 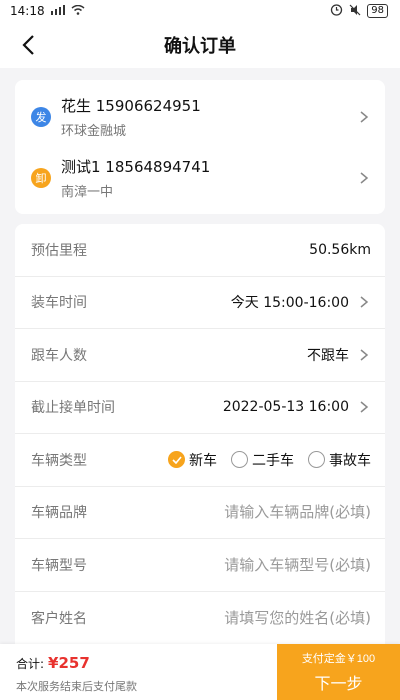 I want to click on radio-new-car: 新车, so click(x=192, y=460).